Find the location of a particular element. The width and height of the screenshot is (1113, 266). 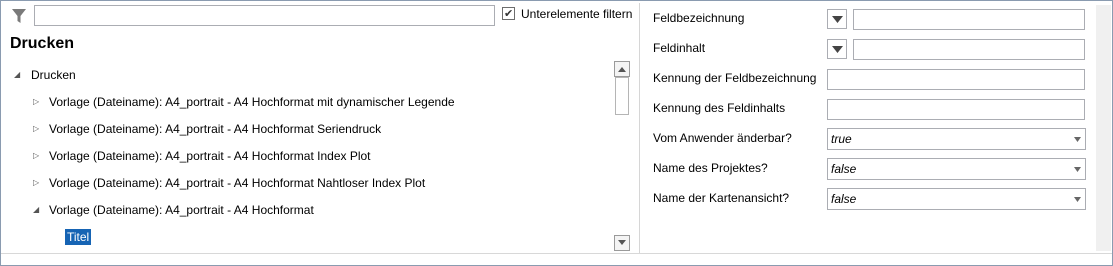

tree-item-label: Drucken is located at coordinates (53, 75).